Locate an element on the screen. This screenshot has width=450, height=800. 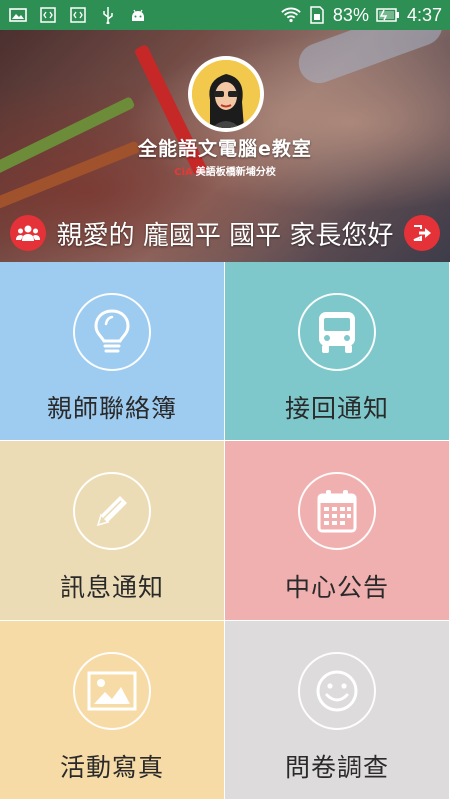
group-button is located at coordinates (28, 233).